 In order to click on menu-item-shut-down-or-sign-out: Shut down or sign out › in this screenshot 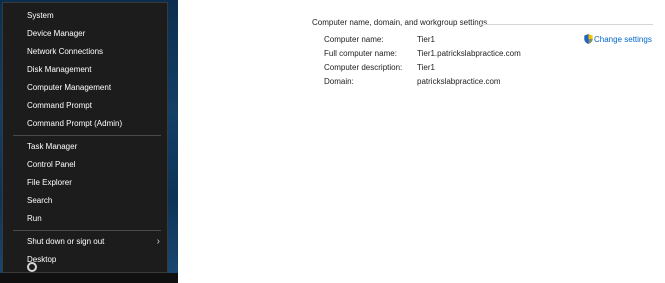, I will do `click(85, 242)`.